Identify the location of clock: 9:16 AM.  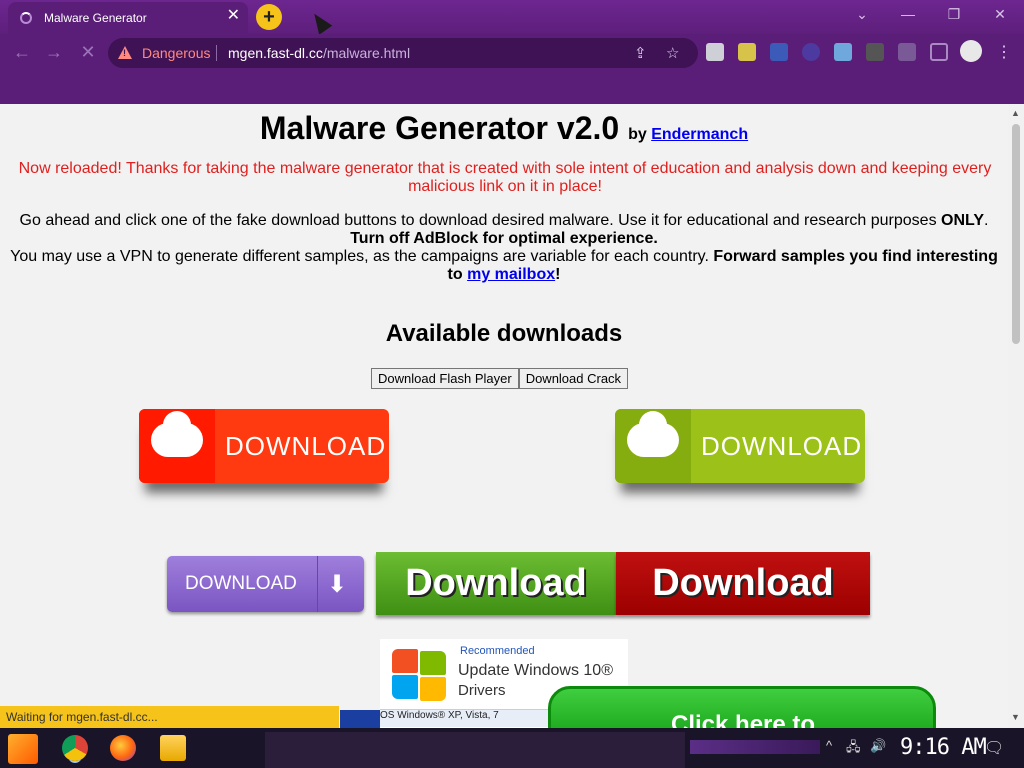
(943, 747).